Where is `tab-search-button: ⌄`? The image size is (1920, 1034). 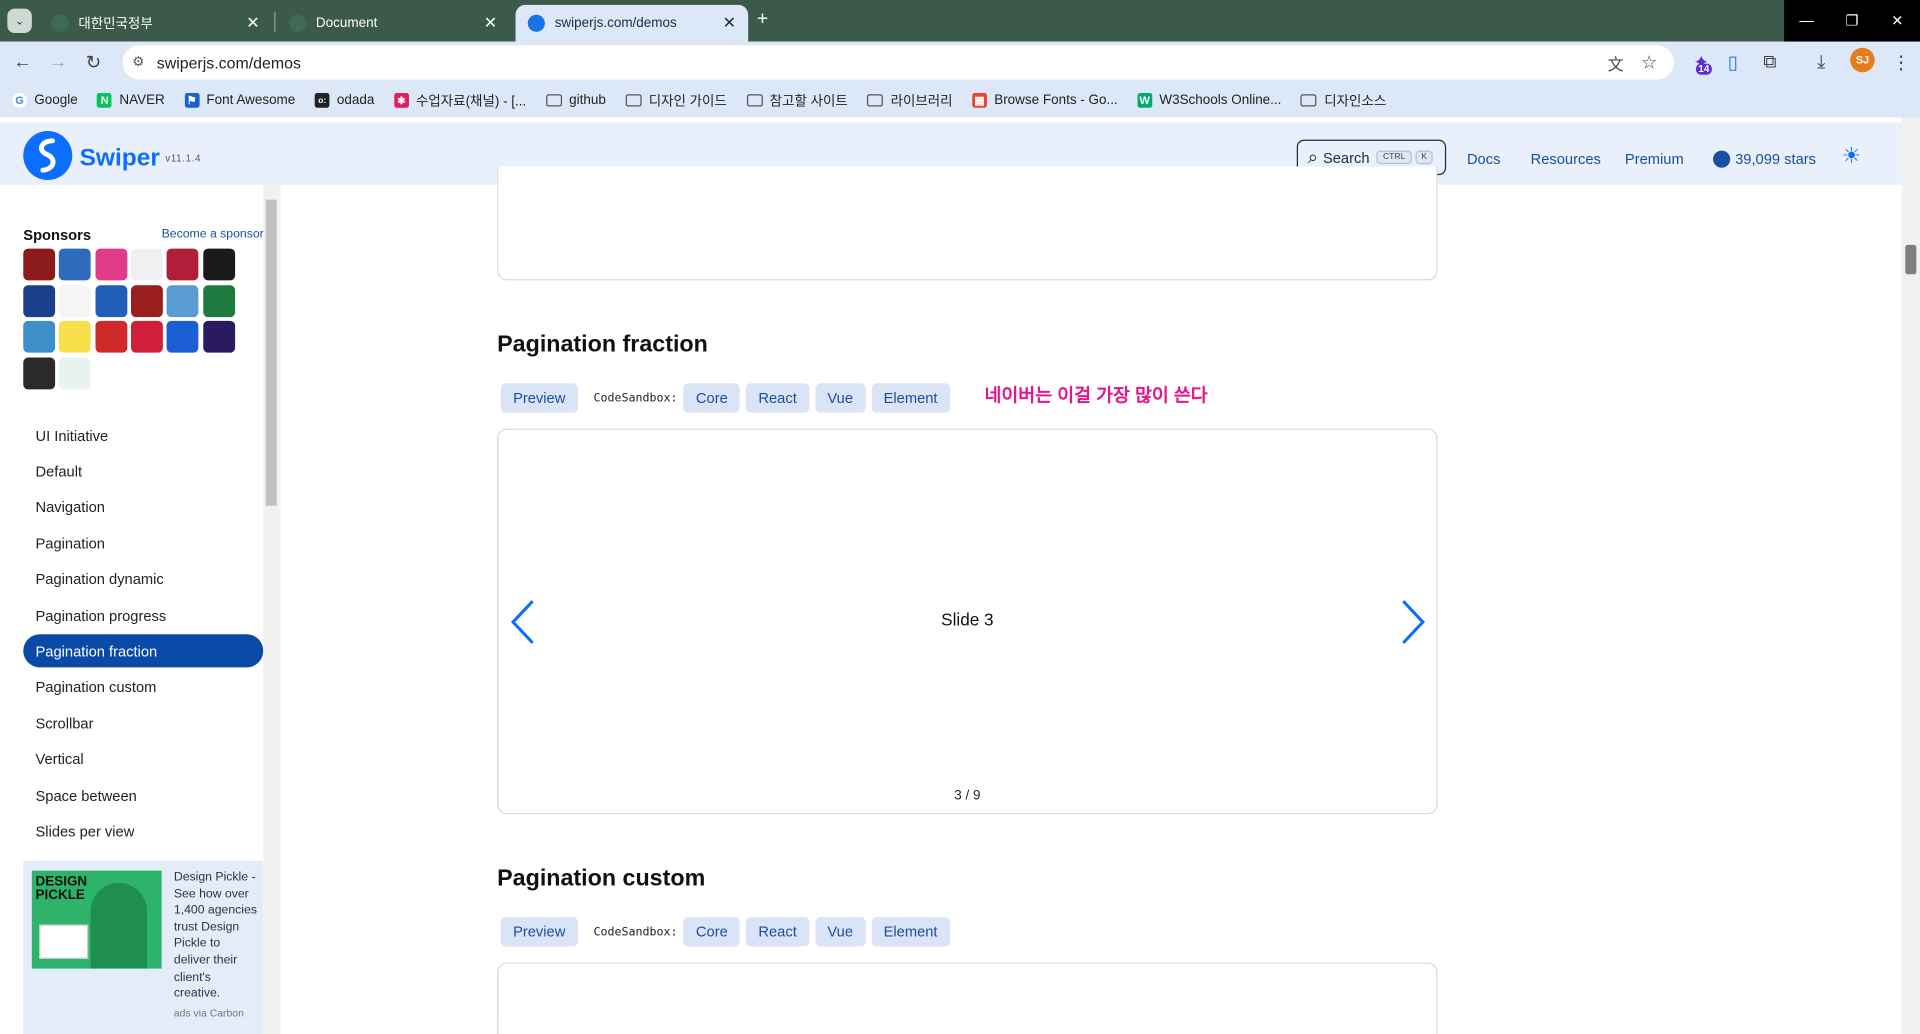 tab-search-button: ⌄ is located at coordinates (19, 21).